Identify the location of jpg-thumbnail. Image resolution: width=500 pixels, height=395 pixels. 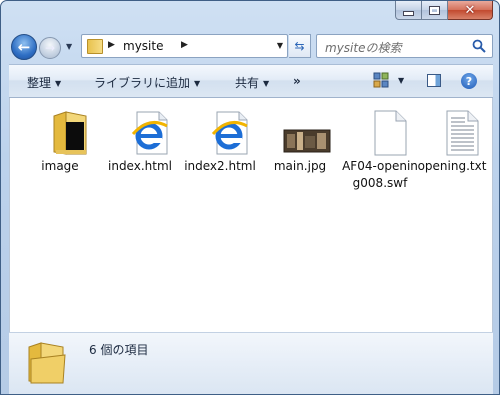
(300, 133).